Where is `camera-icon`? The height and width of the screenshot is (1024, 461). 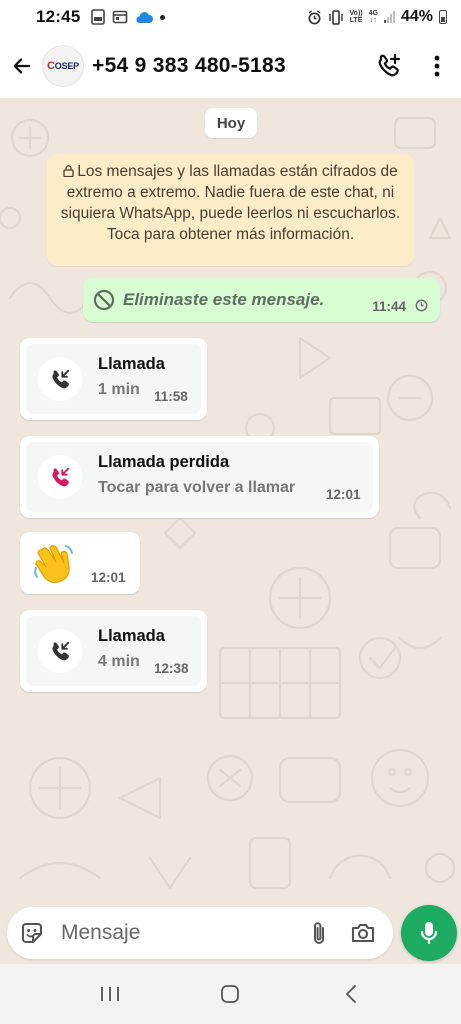 camera-icon is located at coordinates (363, 933).